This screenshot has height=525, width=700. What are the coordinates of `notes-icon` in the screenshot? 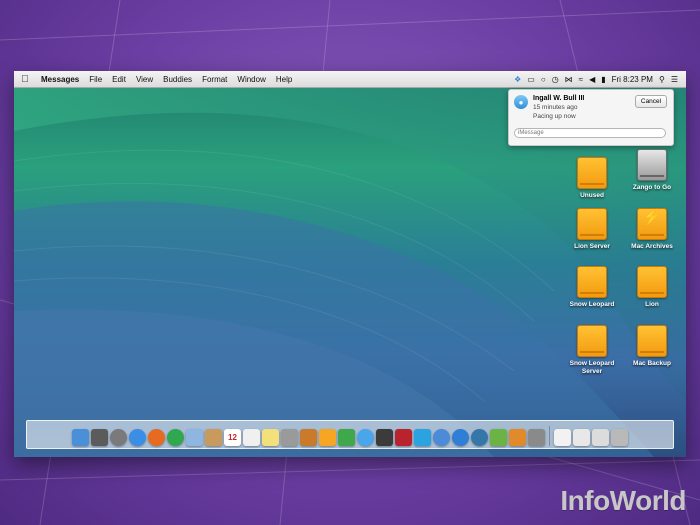 It's located at (270, 437).